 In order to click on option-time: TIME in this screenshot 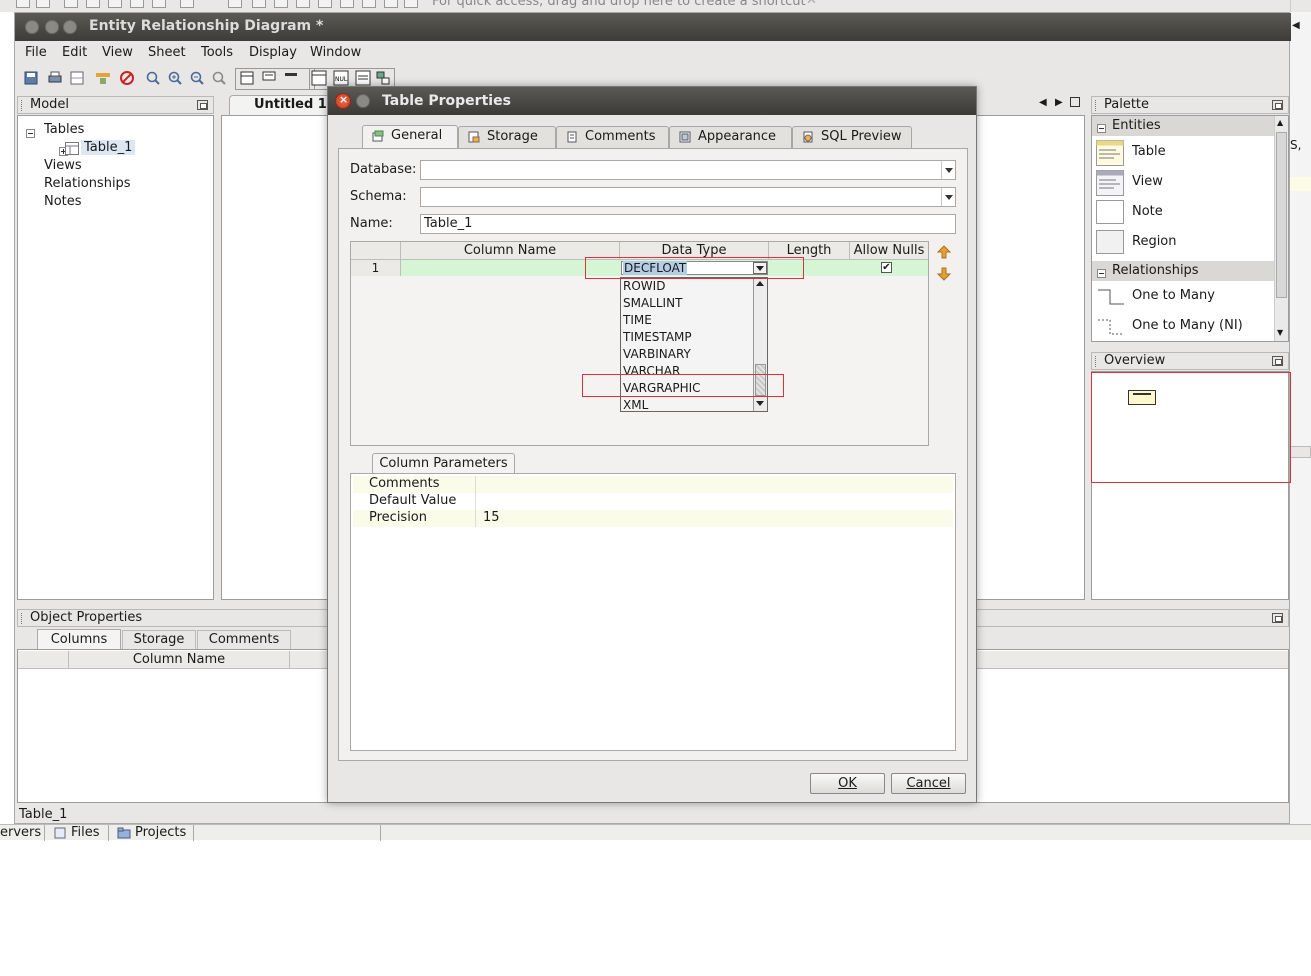, I will do `click(637, 320)`.